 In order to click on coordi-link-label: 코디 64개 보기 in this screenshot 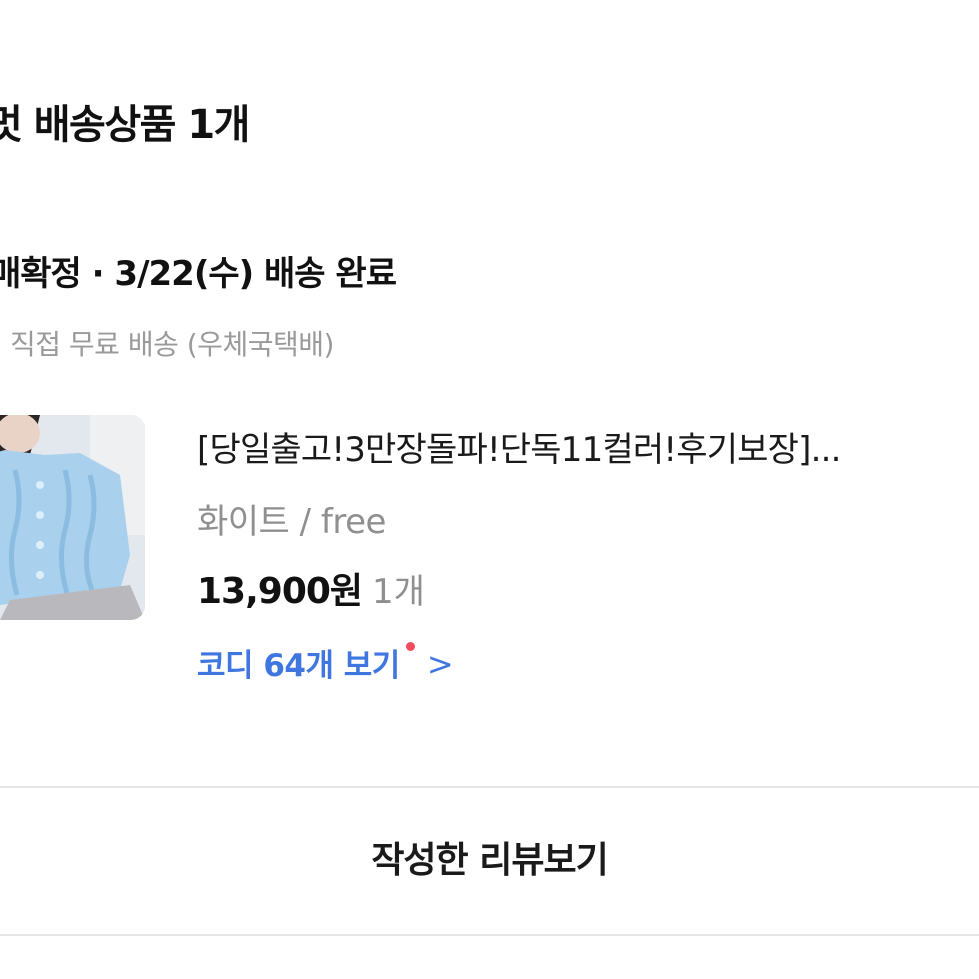, I will do `click(298, 666)`.